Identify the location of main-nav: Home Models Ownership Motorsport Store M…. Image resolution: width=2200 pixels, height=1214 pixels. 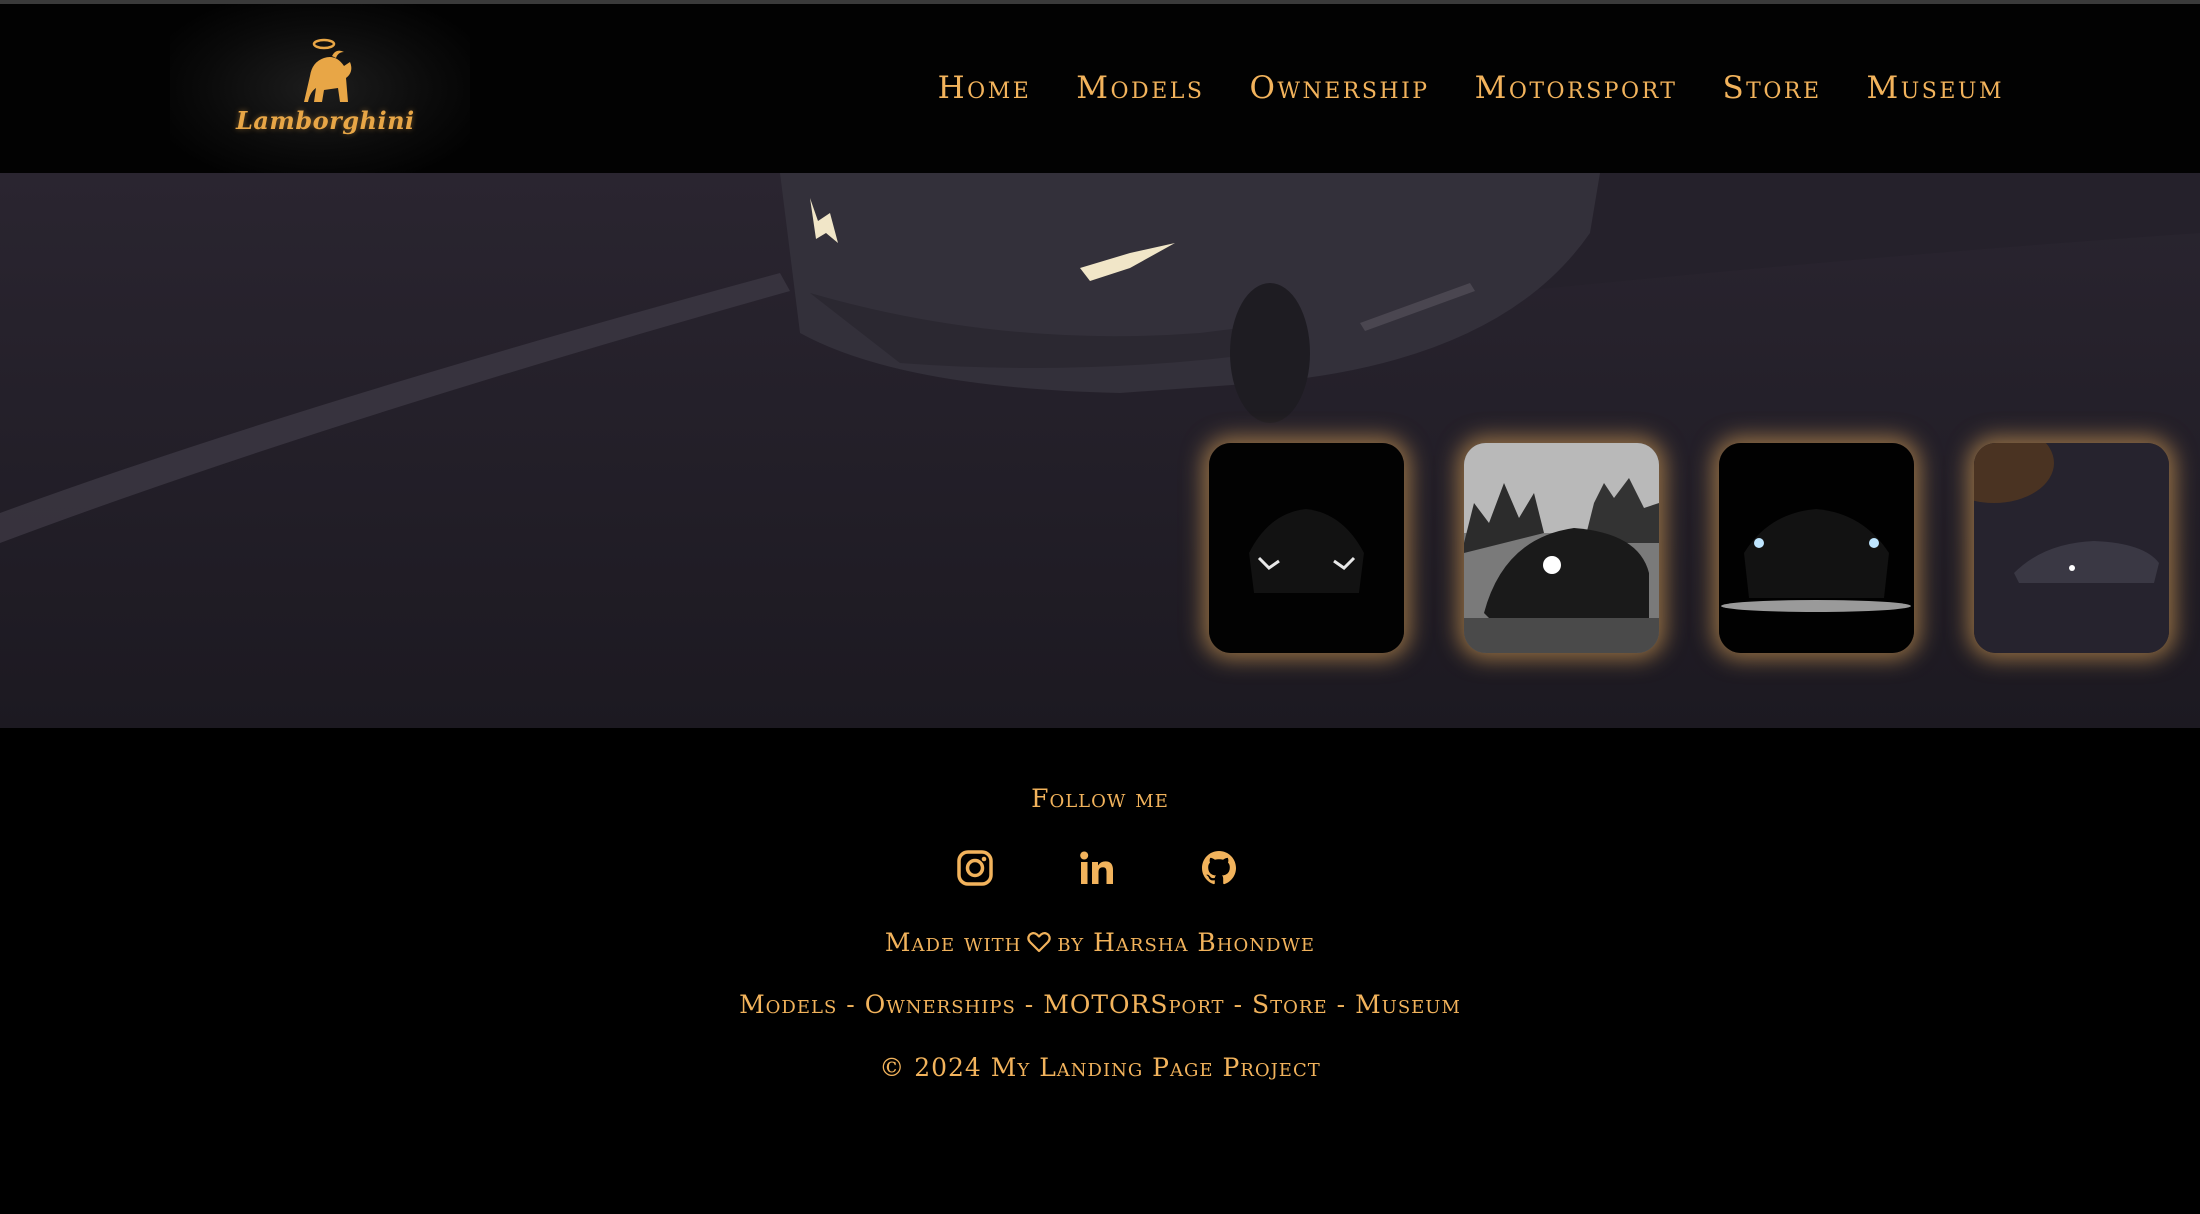
(1471, 88).